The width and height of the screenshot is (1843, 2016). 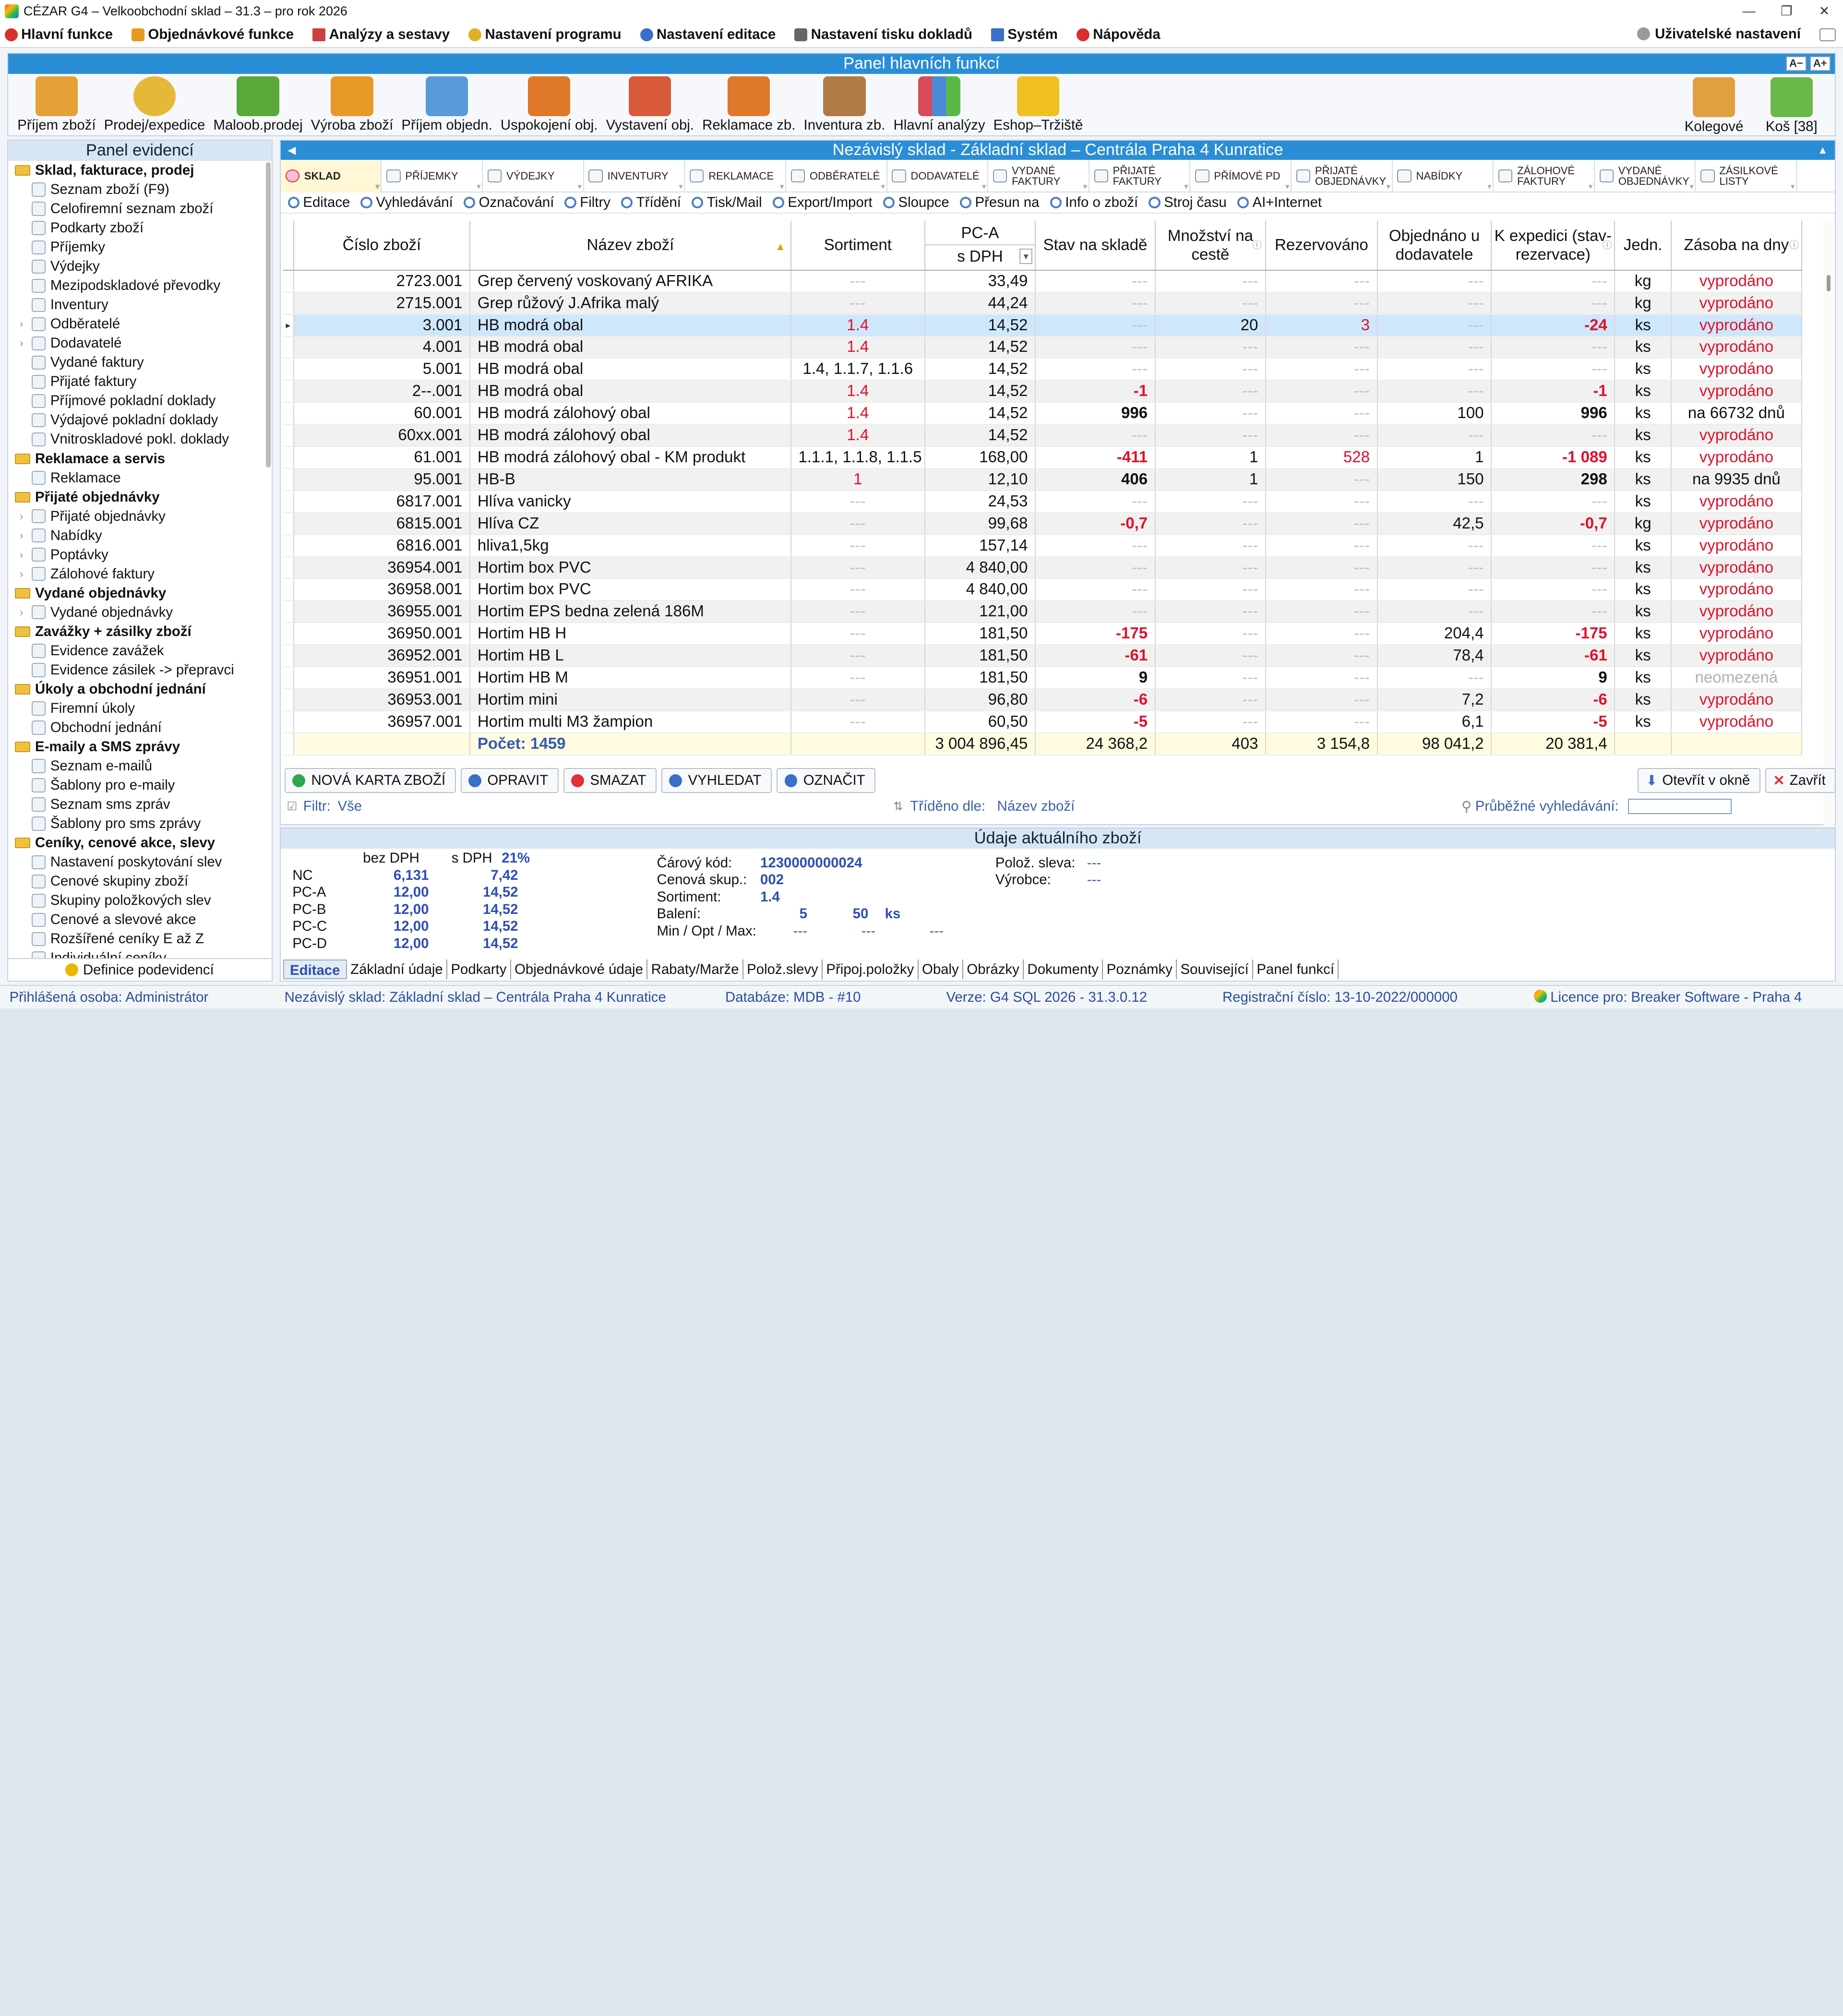 What do you see at coordinates (508, 203) in the screenshot?
I see `toolbar-button: Označování` at bounding box center [508, 203].